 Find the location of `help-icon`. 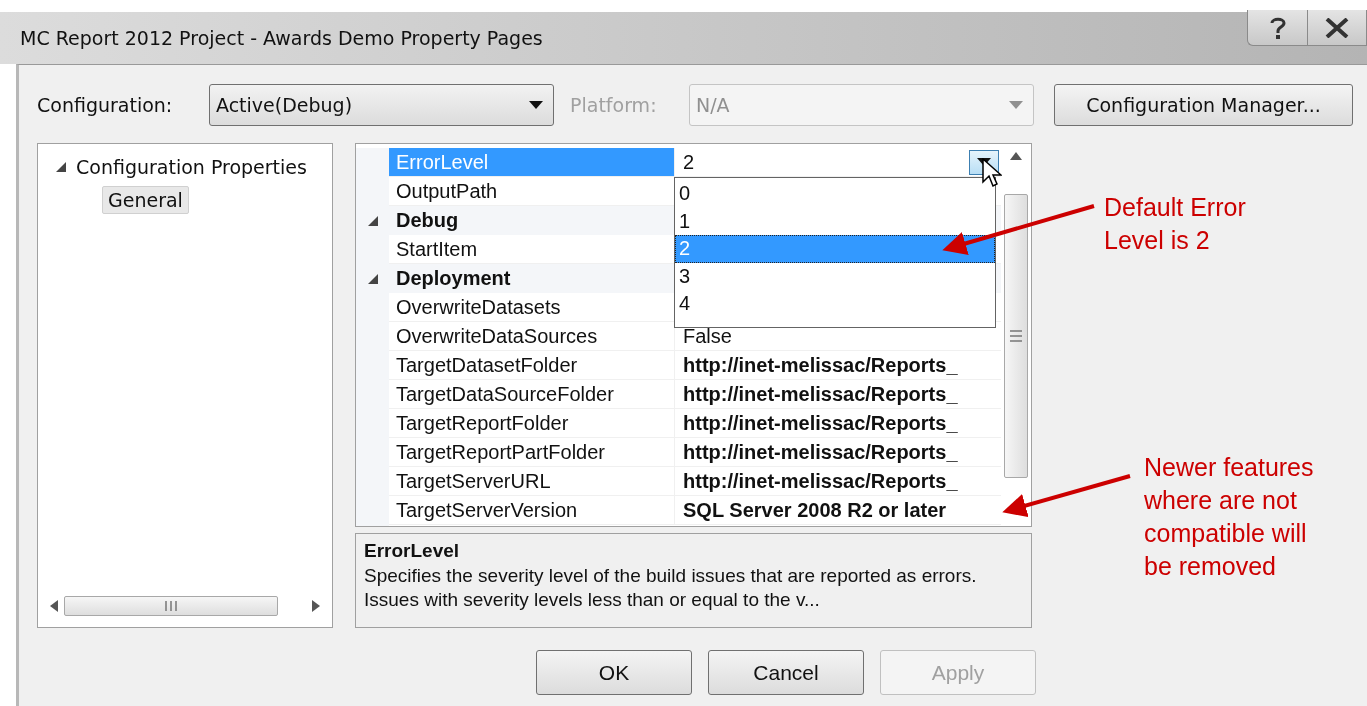

help-icon is located at coordinates (1277, 27).